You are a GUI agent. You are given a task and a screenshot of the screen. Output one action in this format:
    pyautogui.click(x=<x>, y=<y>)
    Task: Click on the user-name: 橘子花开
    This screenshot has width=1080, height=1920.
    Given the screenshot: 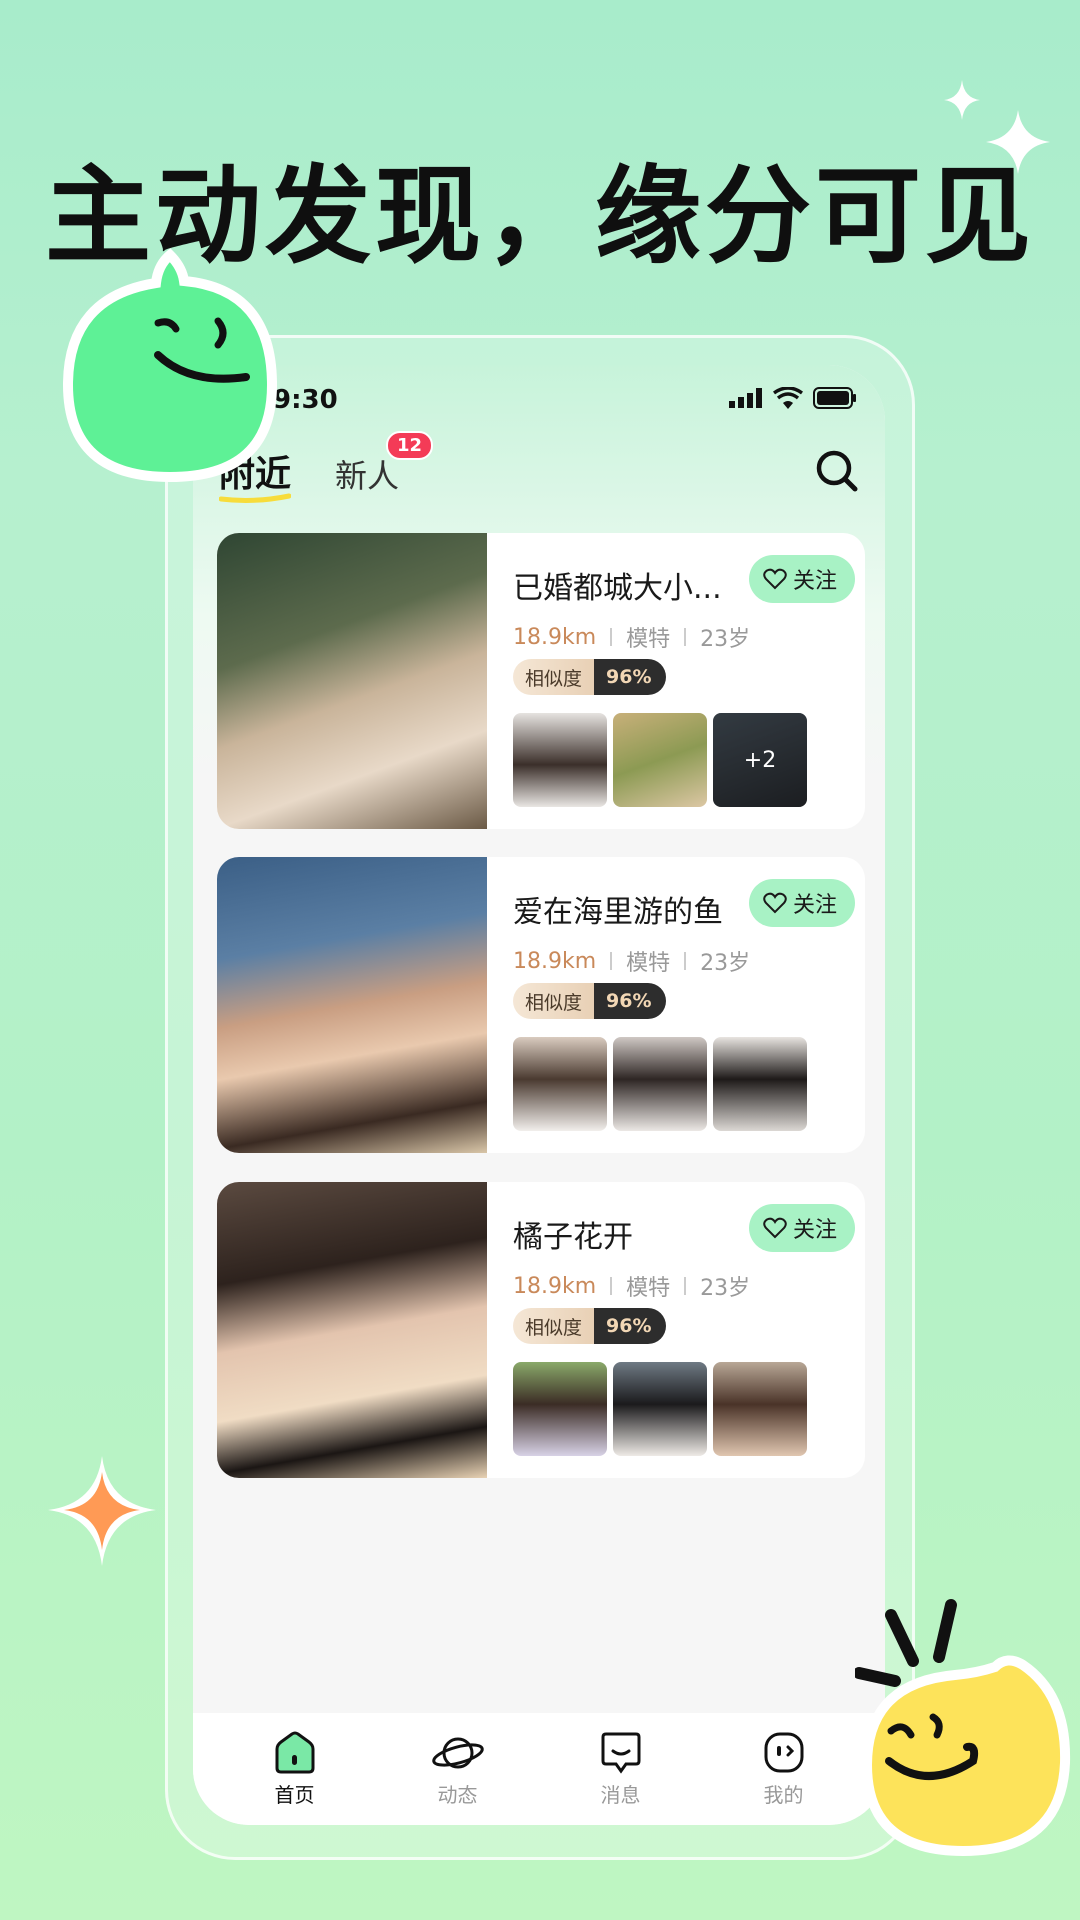 What is the action you would take?
    pyautogui.click(x=573, y=1237)
    